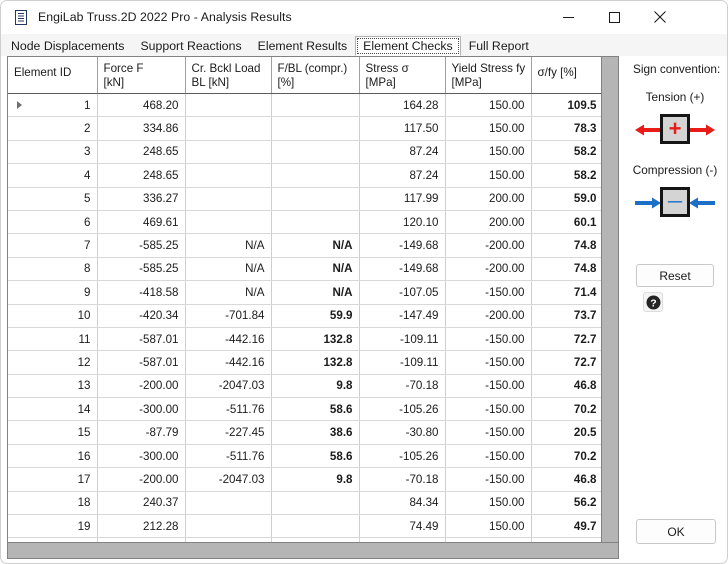 This screenshot has width=728, height=564. What do you see at coordinates (305, 526) in the screenshot?
I see `table-row: 19 212.28 74.49 150.00 49.7` at bounding box center [305, 526].